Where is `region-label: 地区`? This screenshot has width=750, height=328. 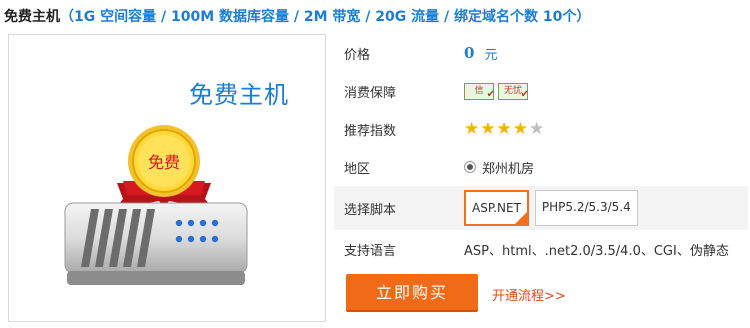
region-label: 地区 is located at coordinates (357, 169).